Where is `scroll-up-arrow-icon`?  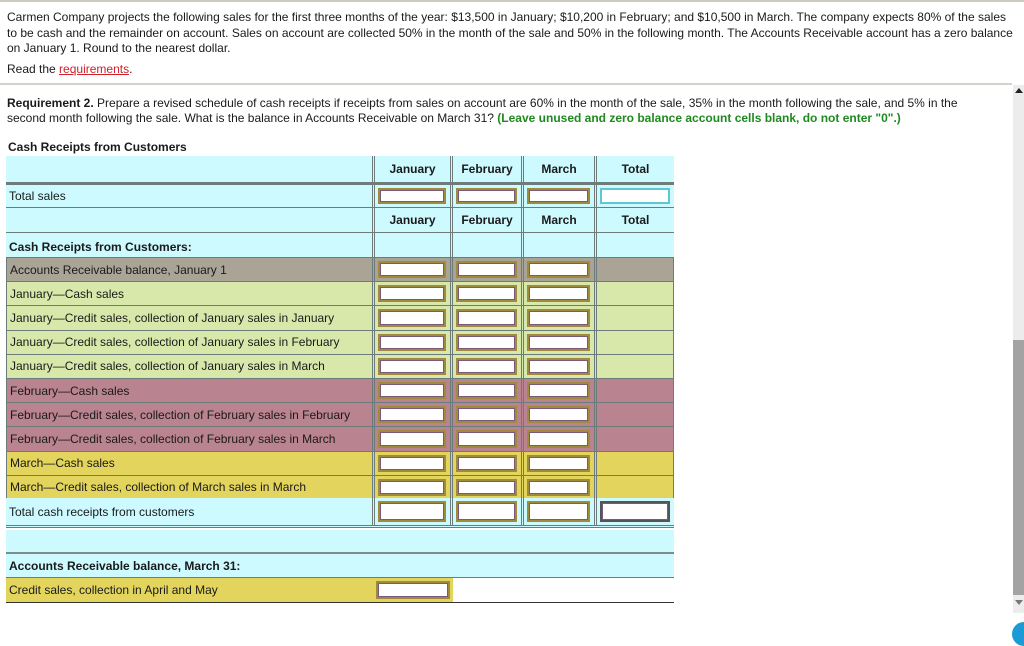
scroll-up-arrow-icon is located at coordinates (1019, 90).